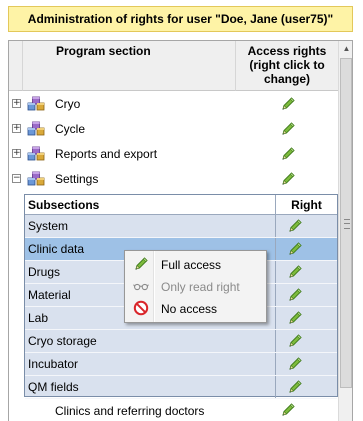  I want to click on grip-icon, so click(347, 224).